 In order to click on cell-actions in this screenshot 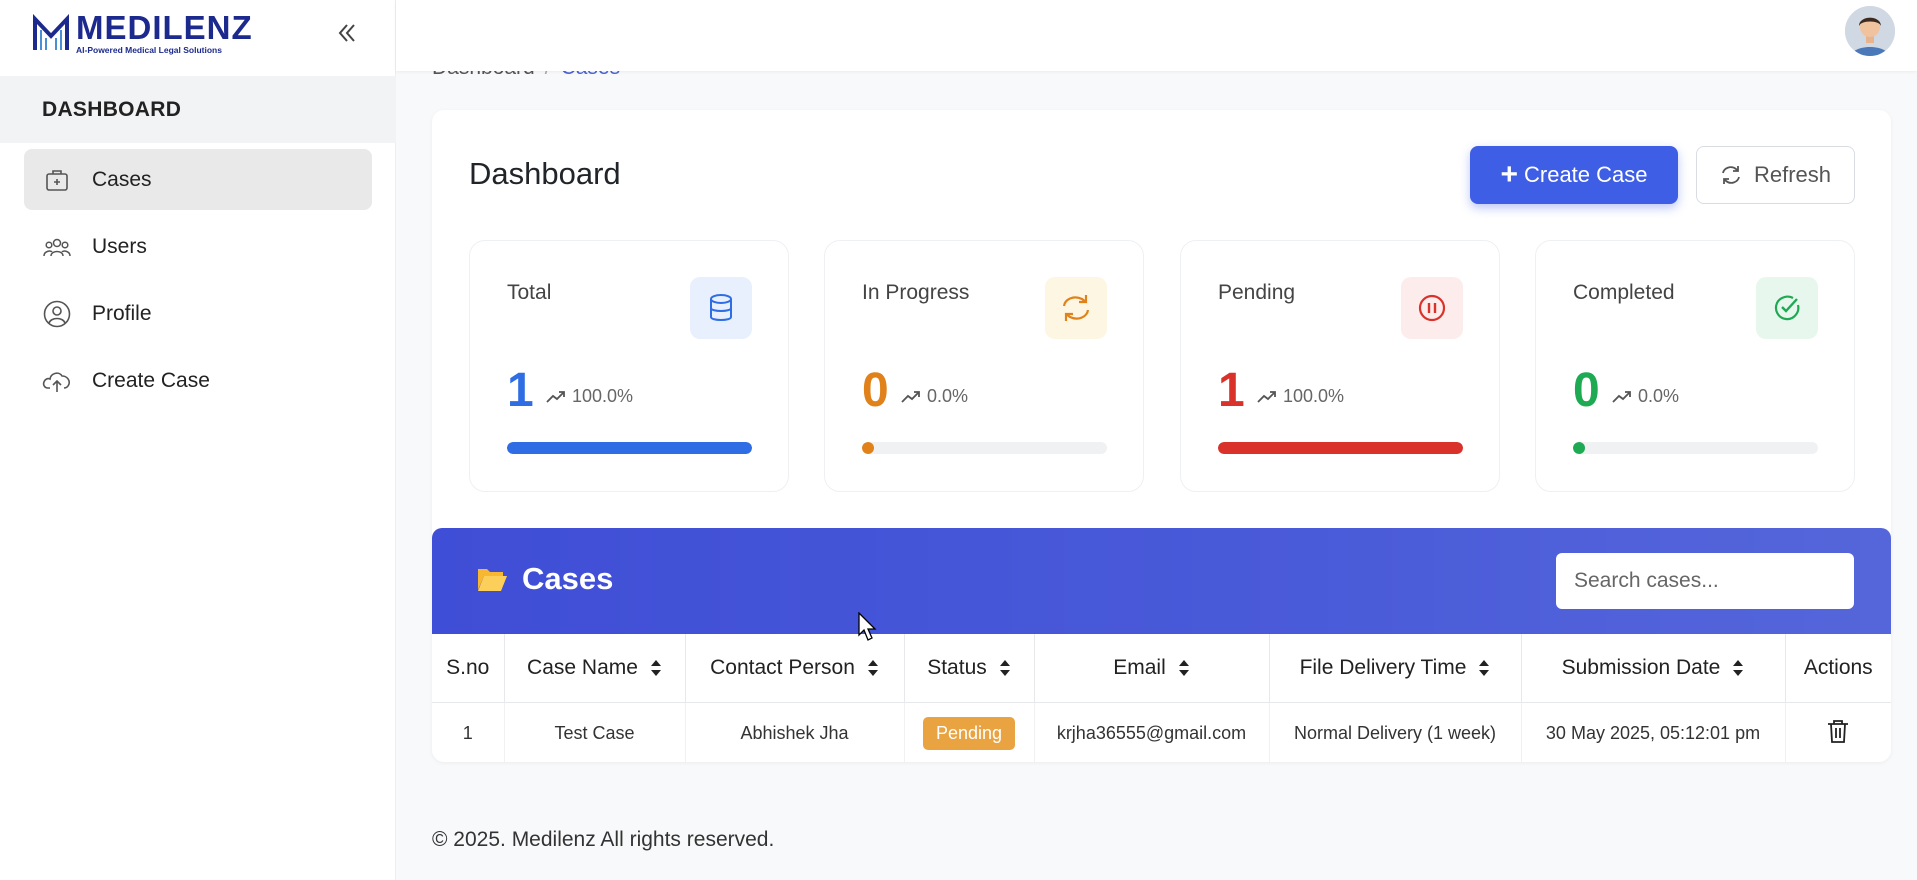, I will do `click(1838, 733)`.